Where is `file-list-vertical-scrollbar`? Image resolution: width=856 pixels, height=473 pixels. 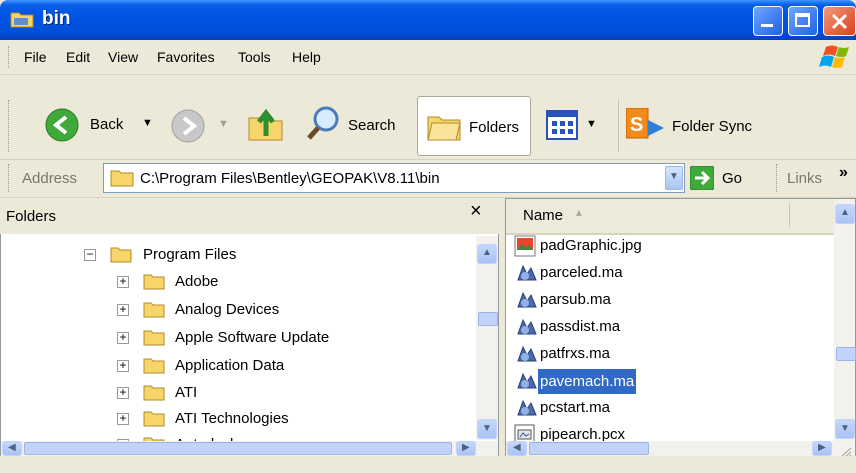
file-list-vertical-scrollbar is located at coordinates (844, 320).